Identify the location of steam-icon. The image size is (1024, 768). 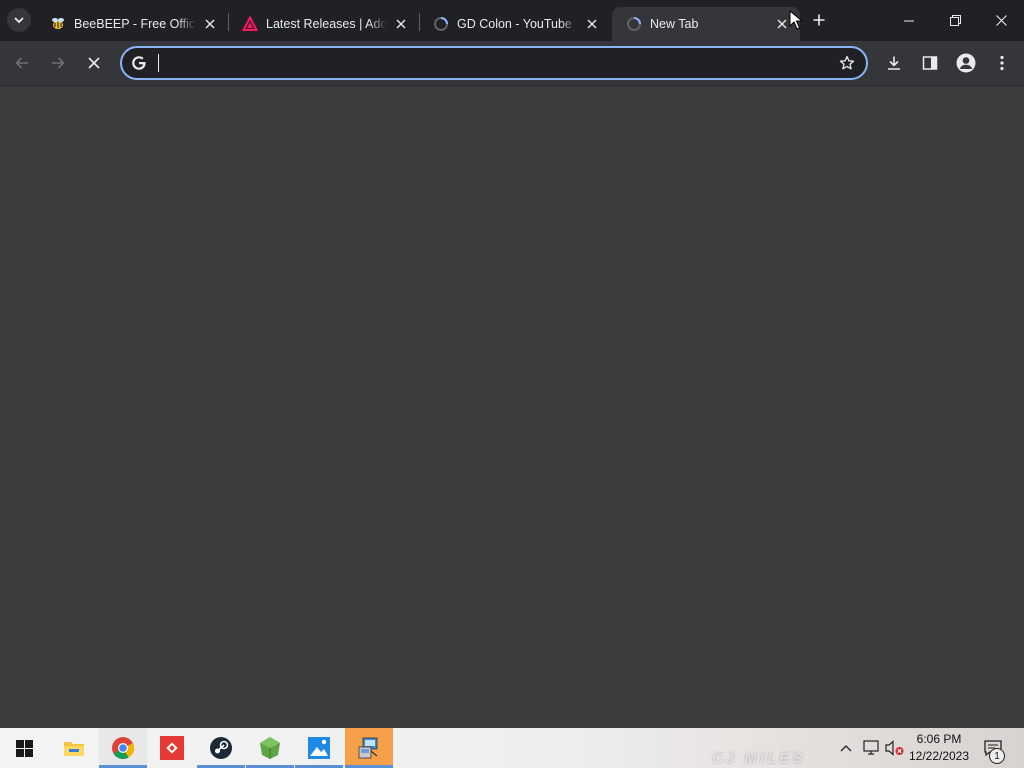
(221, 748).